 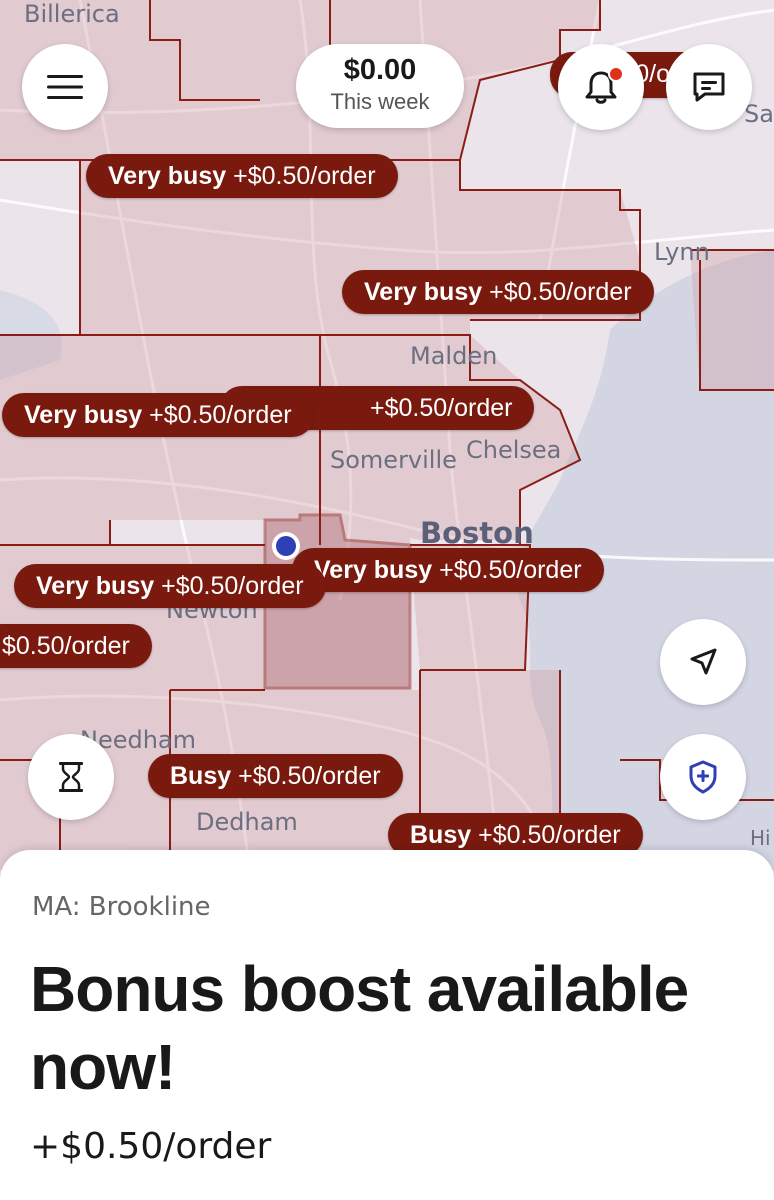 What do you see at coordinates (616, 74) in the screenshot?
I see `notification-dot` at bounding box center [616, 74].